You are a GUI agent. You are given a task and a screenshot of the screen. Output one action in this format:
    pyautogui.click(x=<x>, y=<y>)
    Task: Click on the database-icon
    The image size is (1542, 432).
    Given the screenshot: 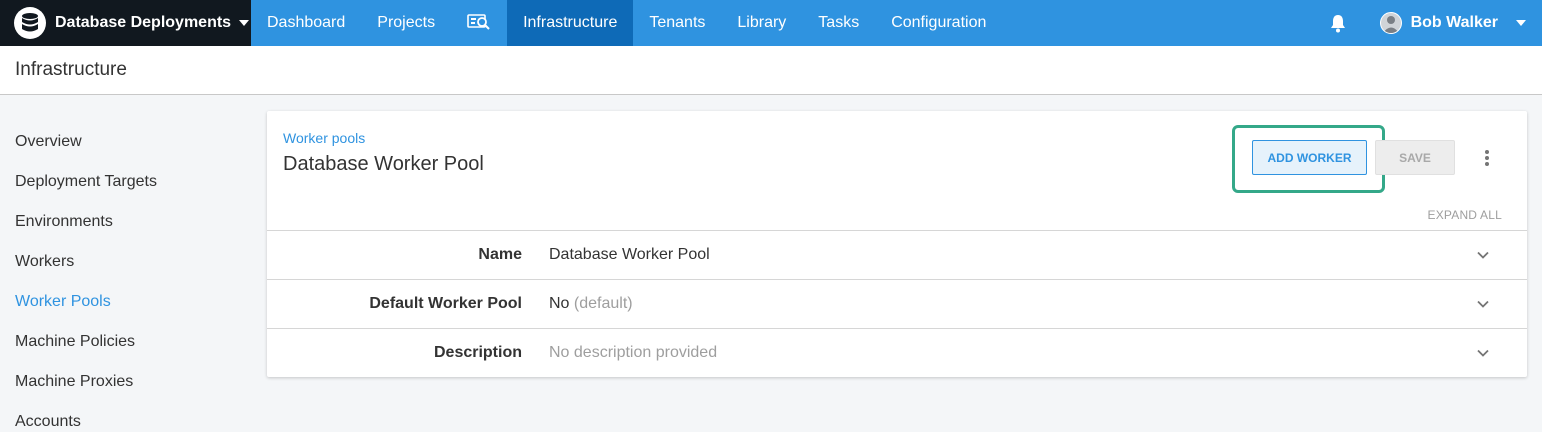 What is the action you would take?
    pyautogui.click(x=30, y=23)
    